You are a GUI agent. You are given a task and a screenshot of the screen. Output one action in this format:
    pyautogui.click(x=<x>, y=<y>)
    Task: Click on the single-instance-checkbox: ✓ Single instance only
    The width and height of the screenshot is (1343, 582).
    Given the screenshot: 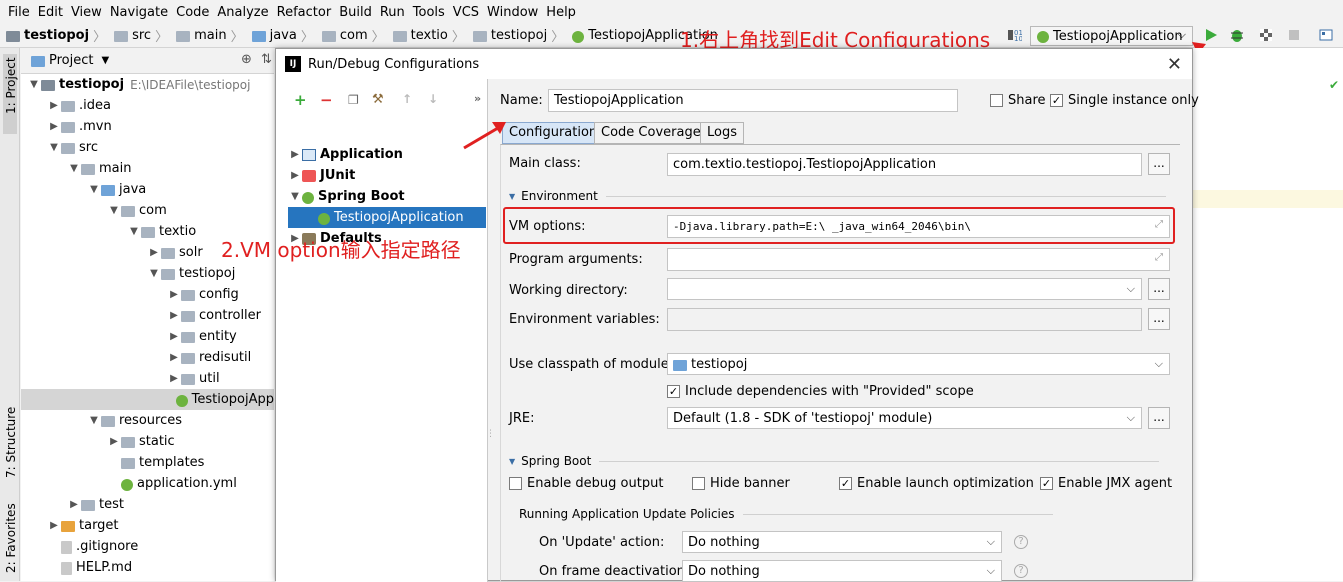 What is the action you would take?
    pyautogui.click(x=1124, y=100)
    